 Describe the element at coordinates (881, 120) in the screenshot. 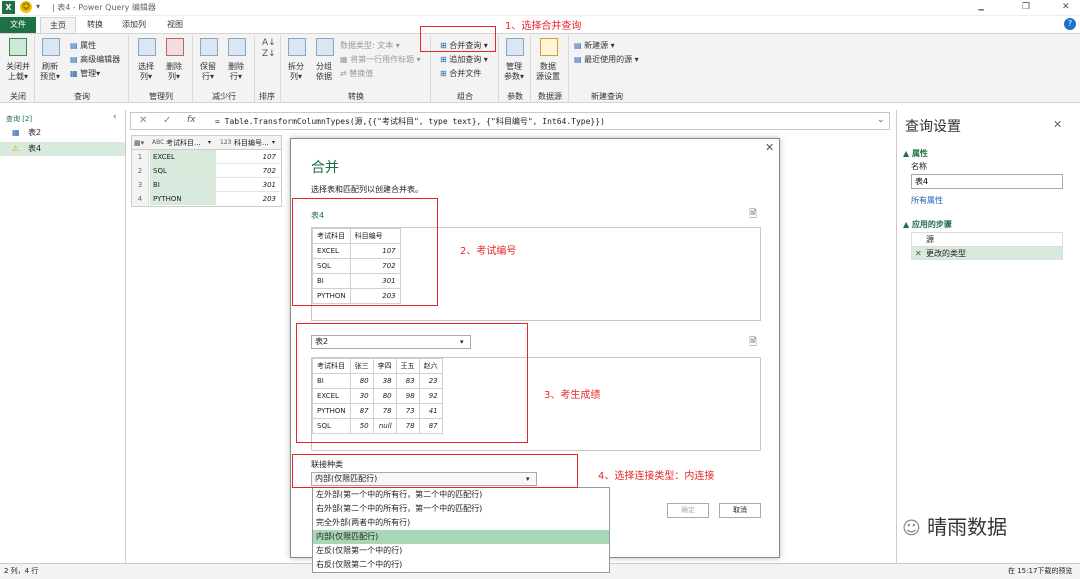

I see `expand-formula-icon: ⌄` at that location.